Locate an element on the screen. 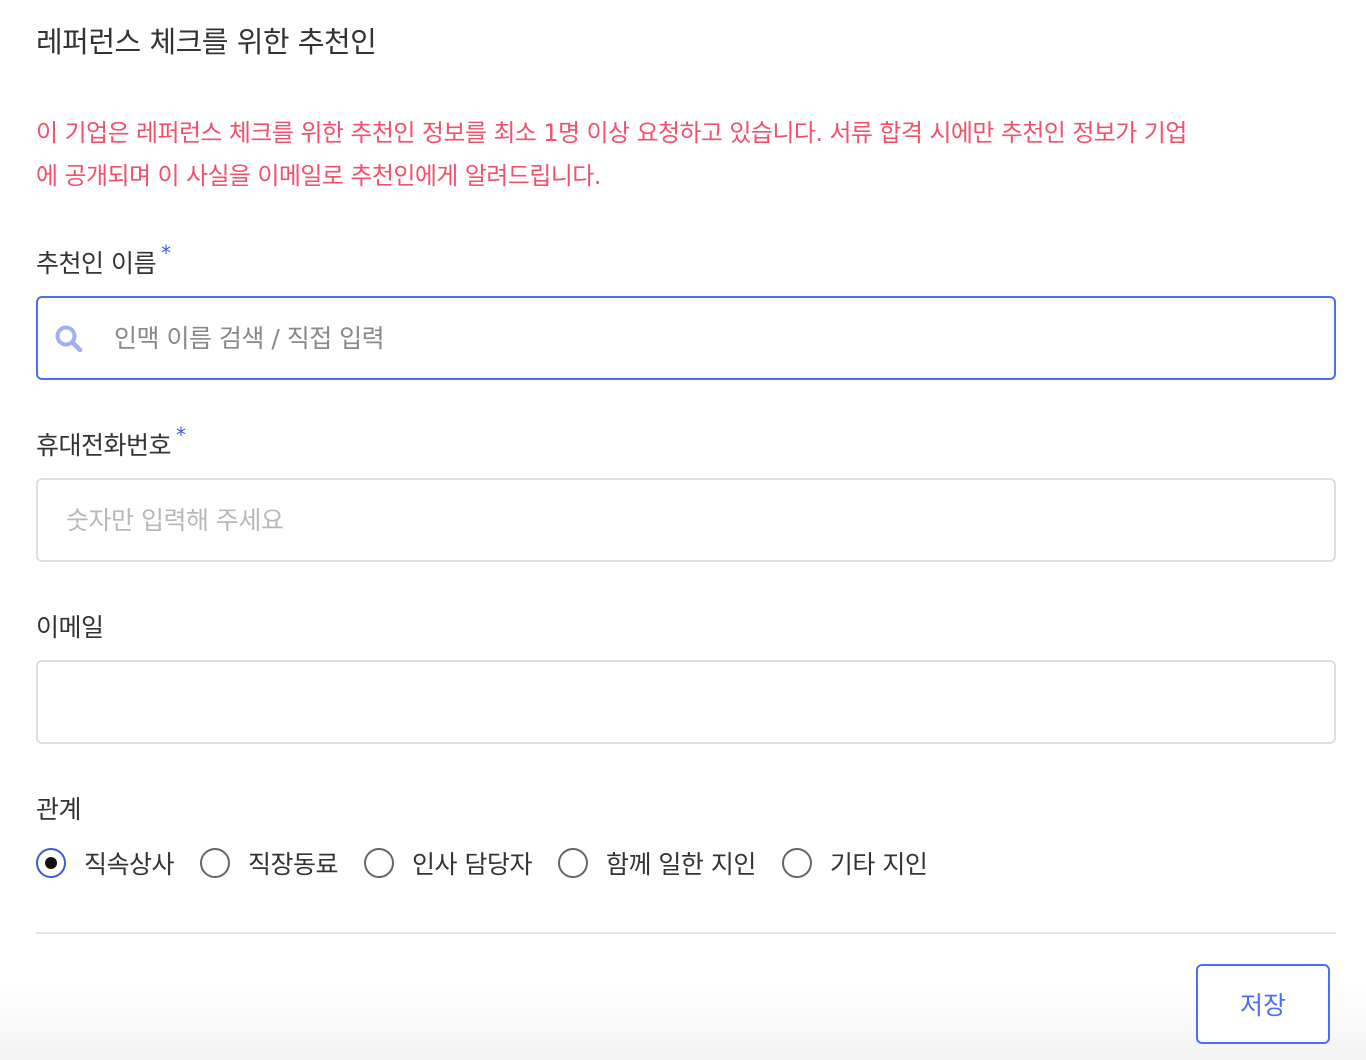 This screenshot has width=1366, height=1060. email-field is located at coordinates (686, 702).